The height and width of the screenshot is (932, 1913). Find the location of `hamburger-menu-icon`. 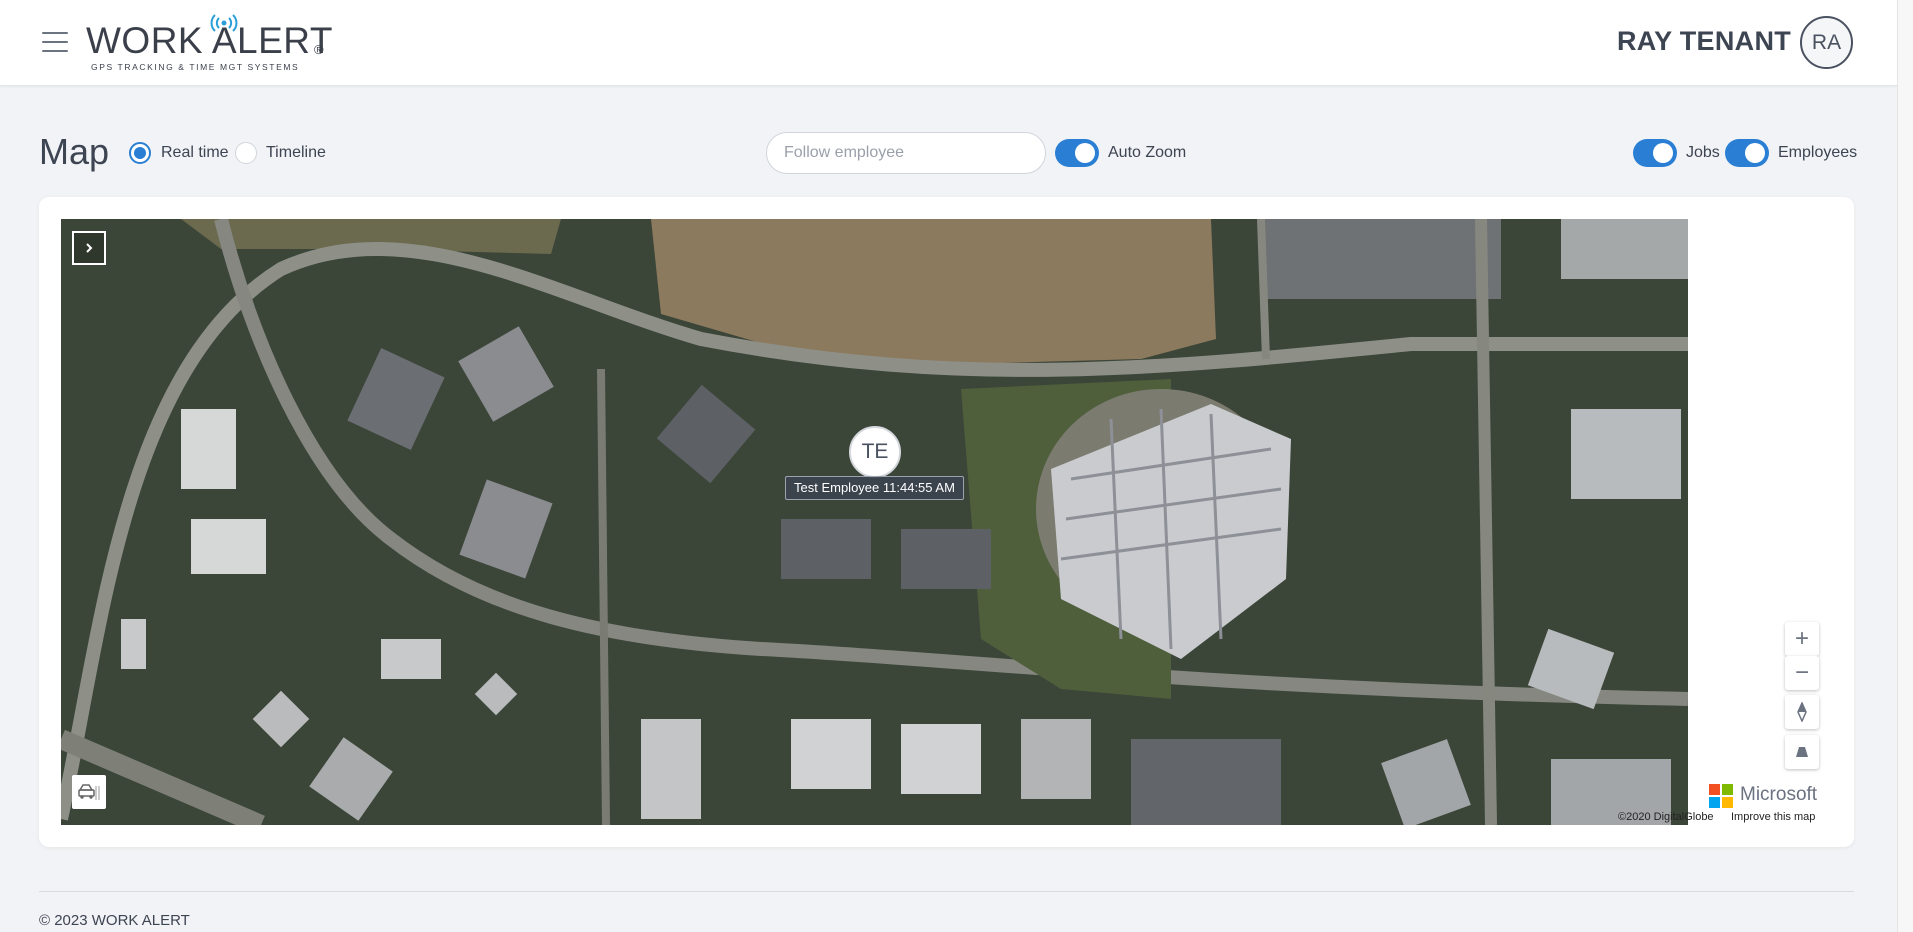

hamburger-menu-icon is located at coordinates (55, 43).